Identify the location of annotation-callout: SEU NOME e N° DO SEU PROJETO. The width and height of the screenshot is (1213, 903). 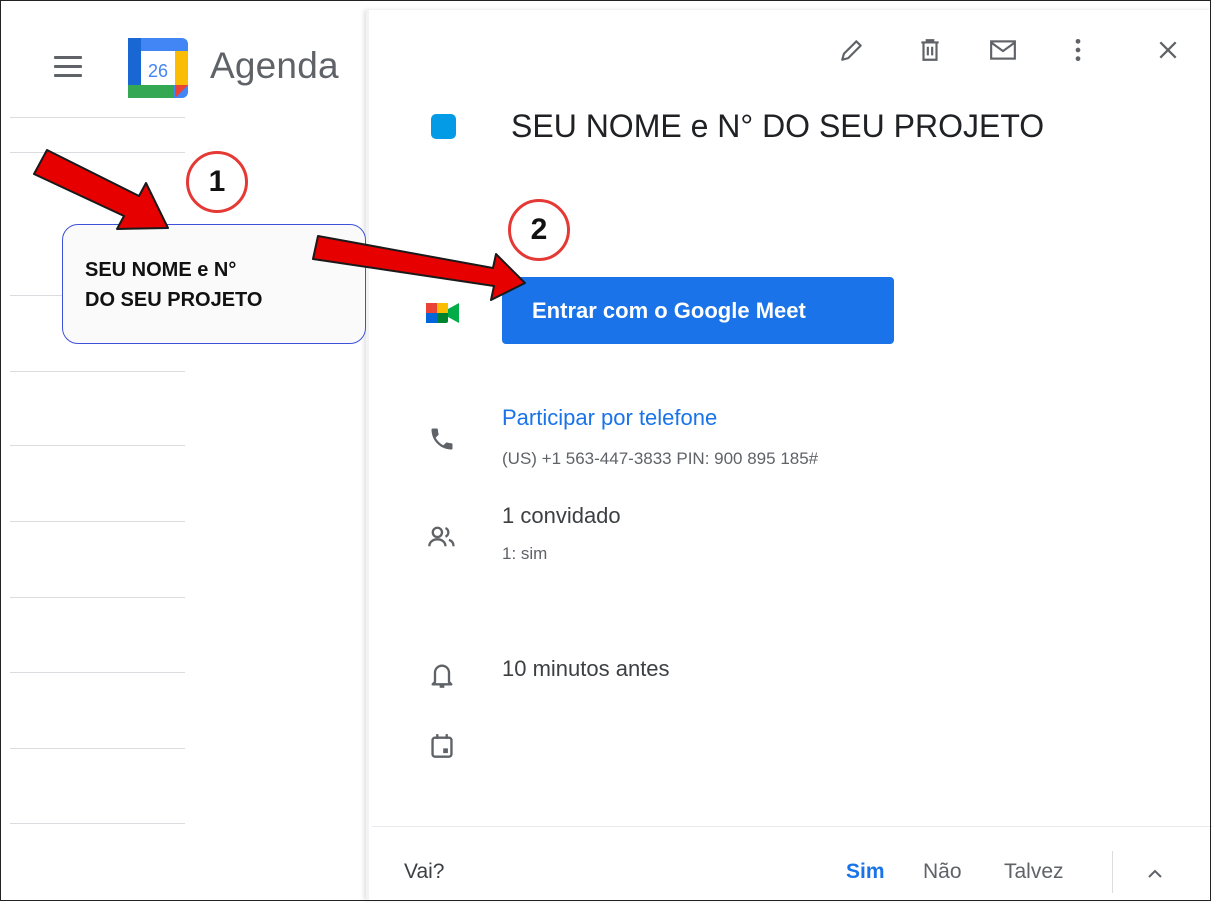
(214, 284).